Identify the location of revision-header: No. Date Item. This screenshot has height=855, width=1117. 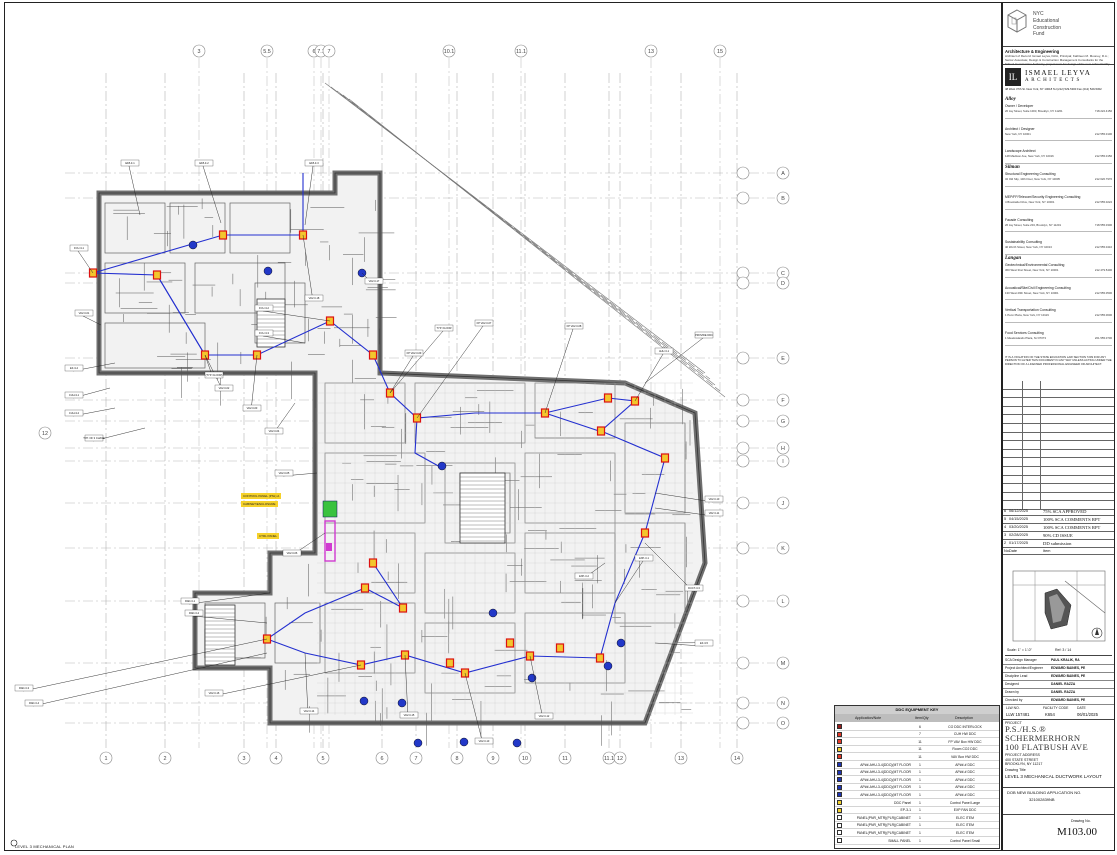
(1058, 551).